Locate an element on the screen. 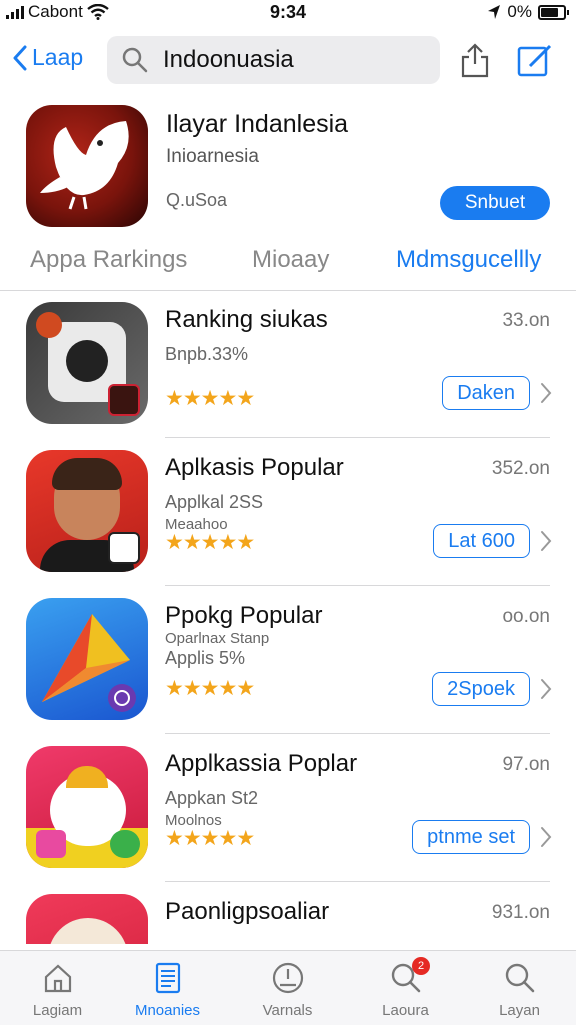  app-action-button: Daken is located at coordinates (486, 393).